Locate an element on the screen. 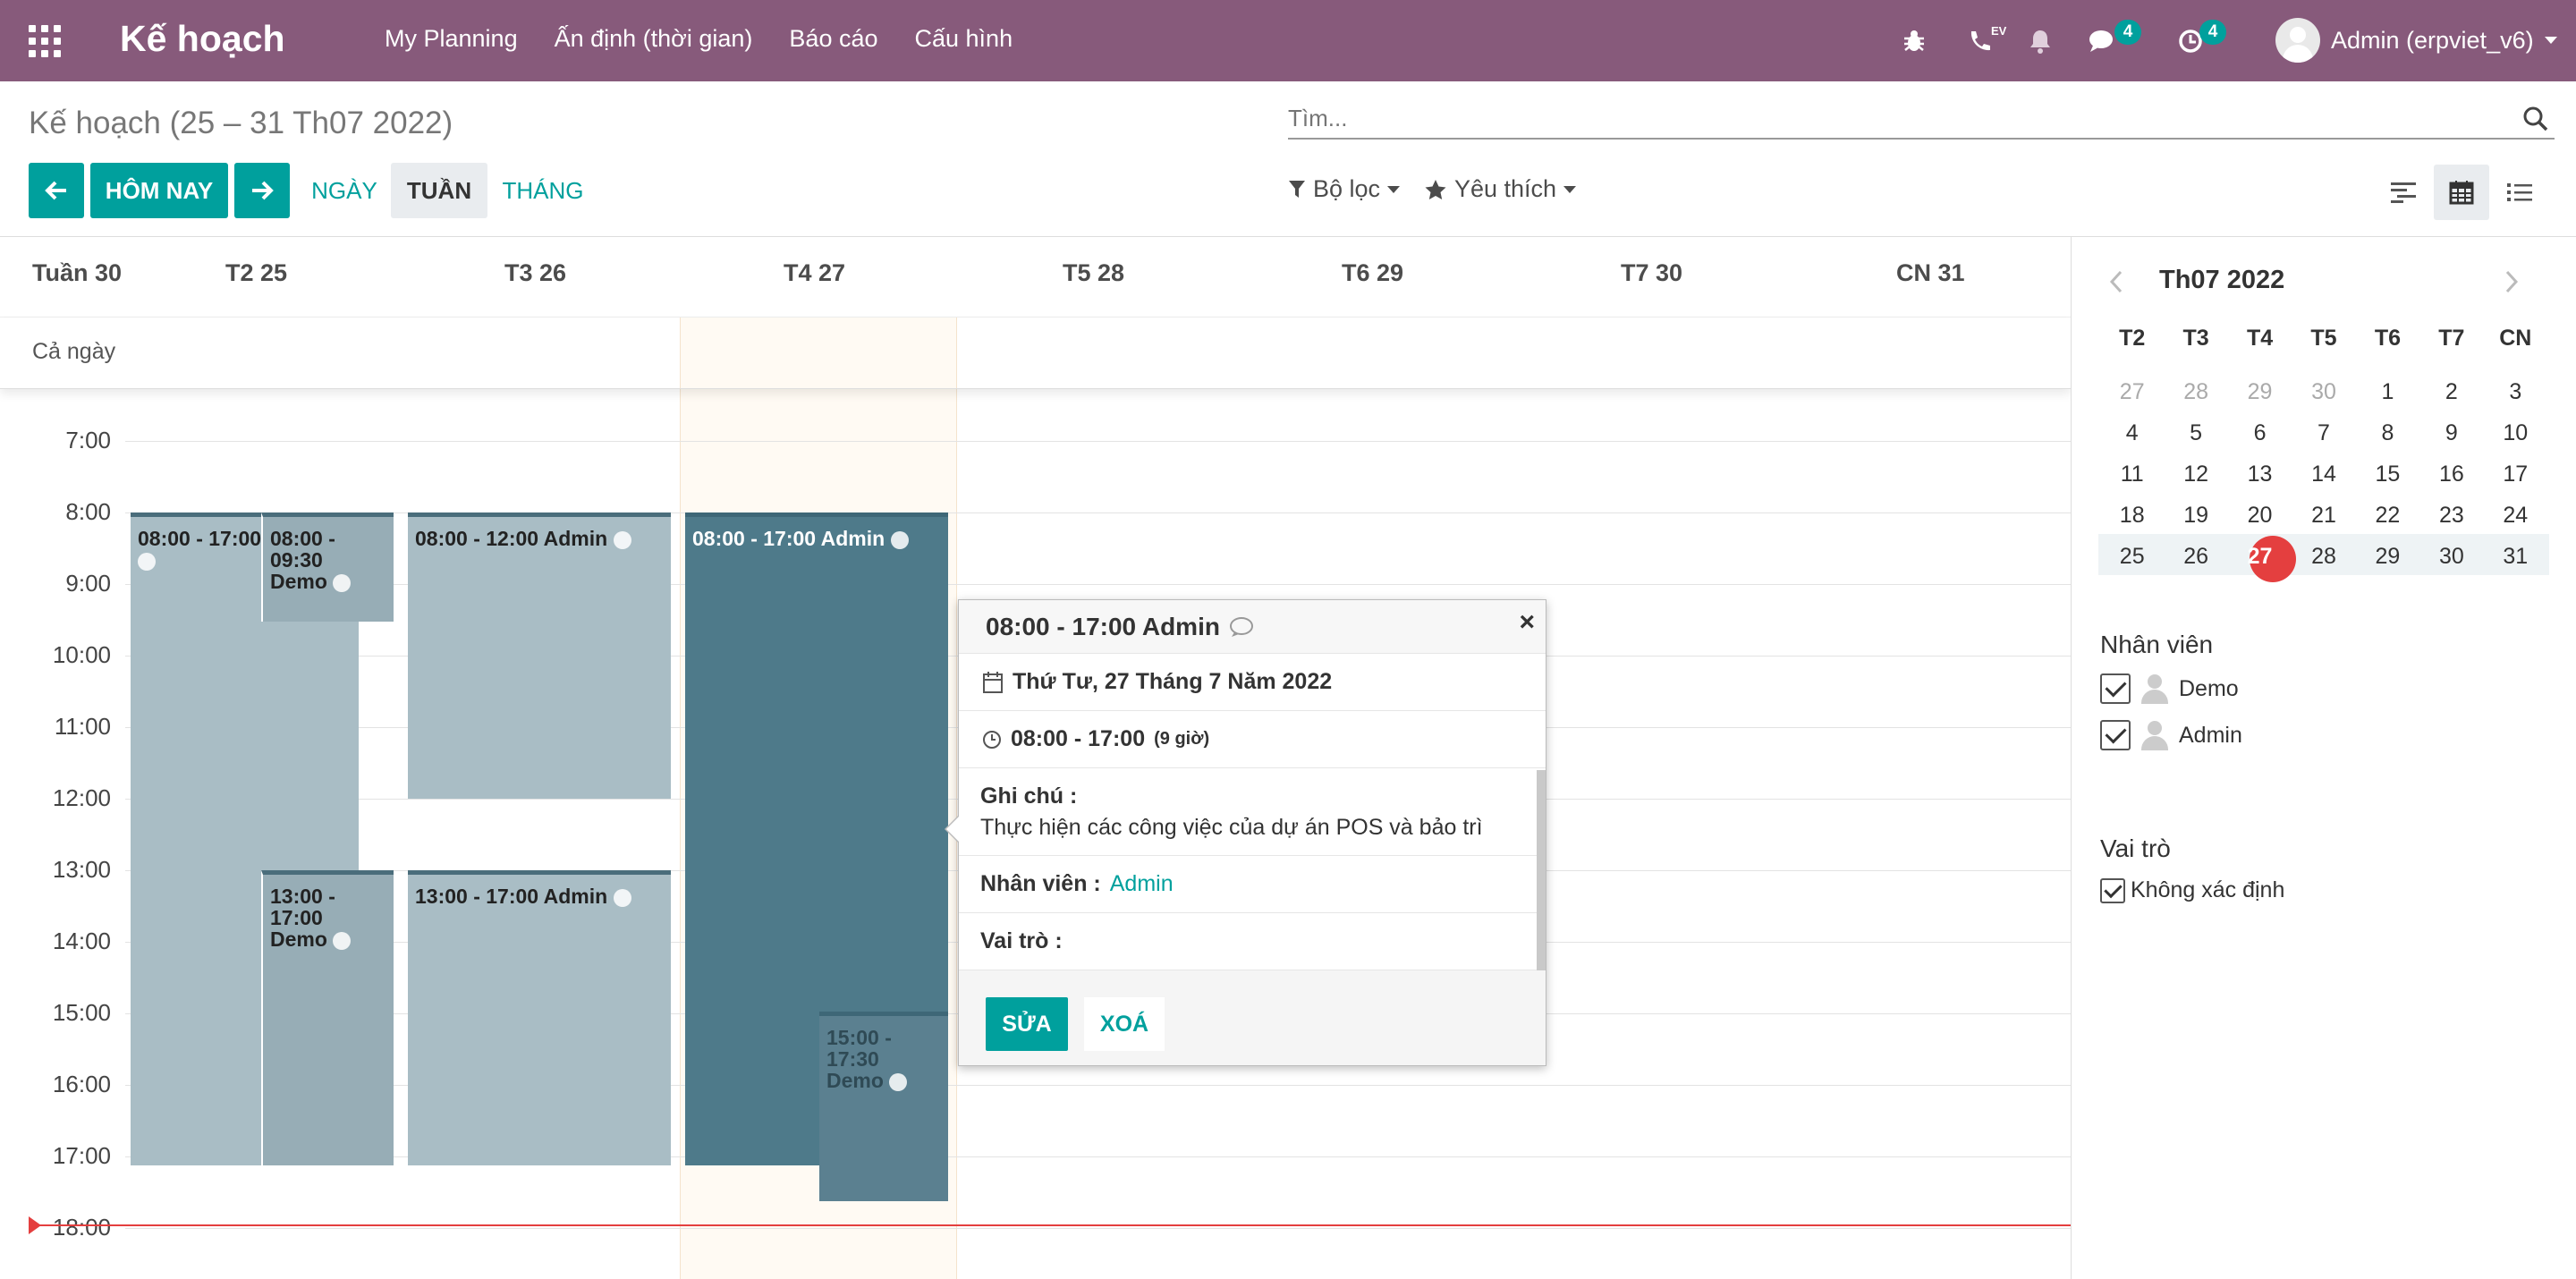 The height and width of the screenshot is (1279, 2576). mini-day: 5 is located at coordinates (2195, 432).